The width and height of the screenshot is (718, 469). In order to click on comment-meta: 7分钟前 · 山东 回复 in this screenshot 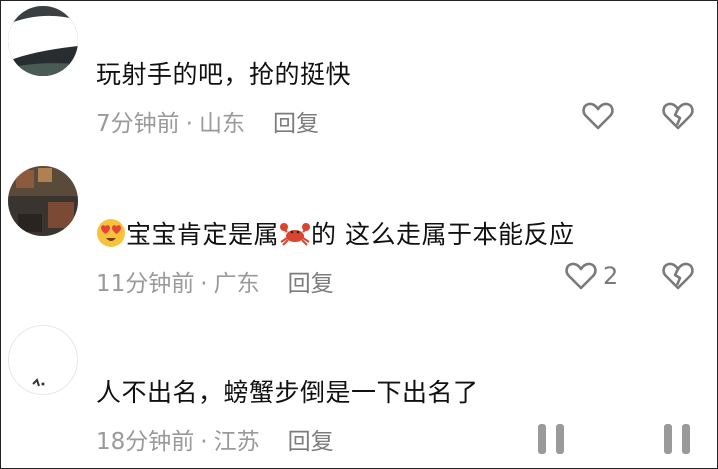, I will do `click(207, 121)`.